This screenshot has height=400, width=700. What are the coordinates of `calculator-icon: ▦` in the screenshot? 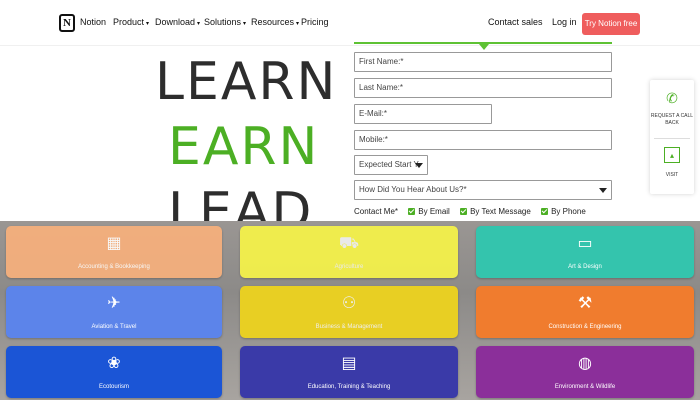 It's located at (114, 243).